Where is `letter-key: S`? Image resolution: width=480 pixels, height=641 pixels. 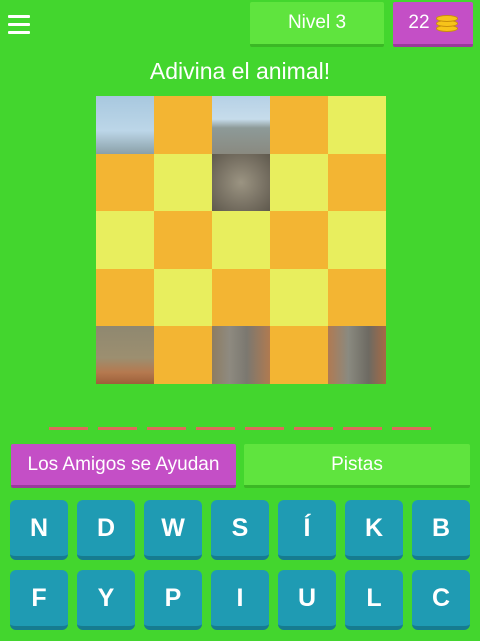 letter-key: S is located at coordinates (240, 530).